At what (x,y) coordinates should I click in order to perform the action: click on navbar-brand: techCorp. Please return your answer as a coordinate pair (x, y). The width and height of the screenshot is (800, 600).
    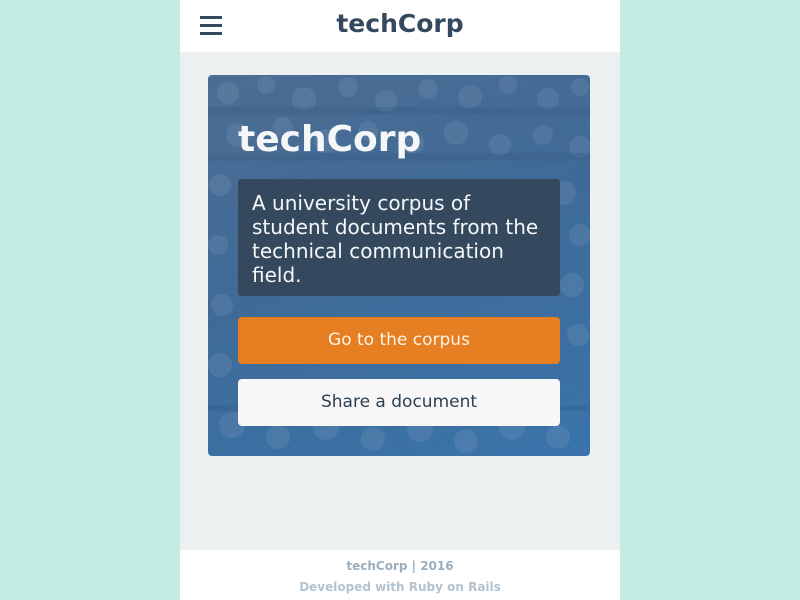
    Looking at the image, I should click on (400, 23).